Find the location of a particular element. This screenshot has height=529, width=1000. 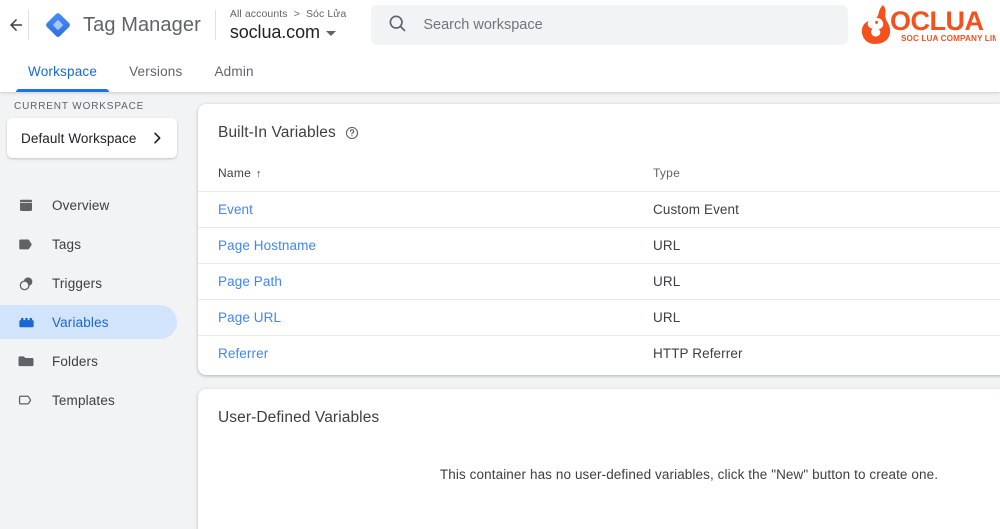

variable-link: Event is located at coordinates (235, 209).